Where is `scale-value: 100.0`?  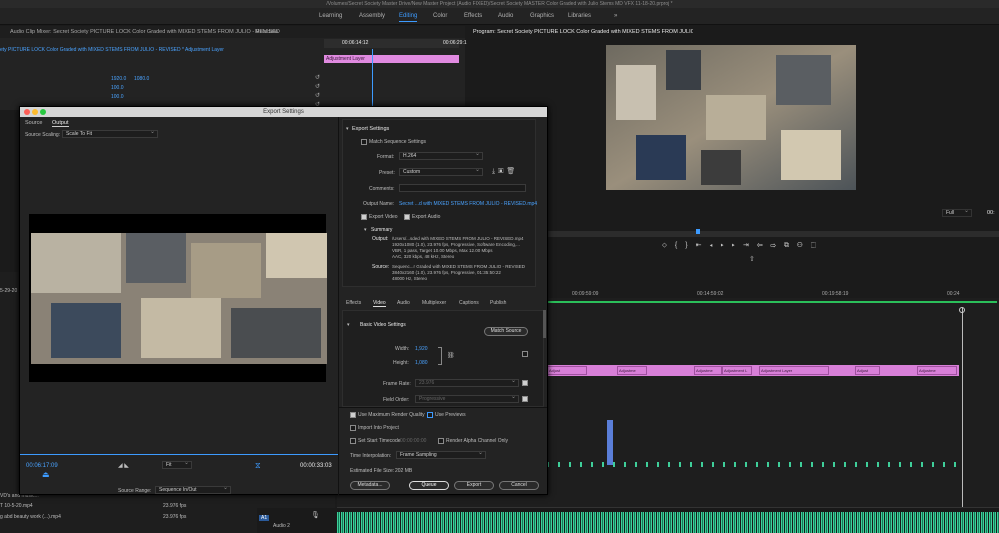 scale-value: 100.0 is located at coordinates (117, 88).